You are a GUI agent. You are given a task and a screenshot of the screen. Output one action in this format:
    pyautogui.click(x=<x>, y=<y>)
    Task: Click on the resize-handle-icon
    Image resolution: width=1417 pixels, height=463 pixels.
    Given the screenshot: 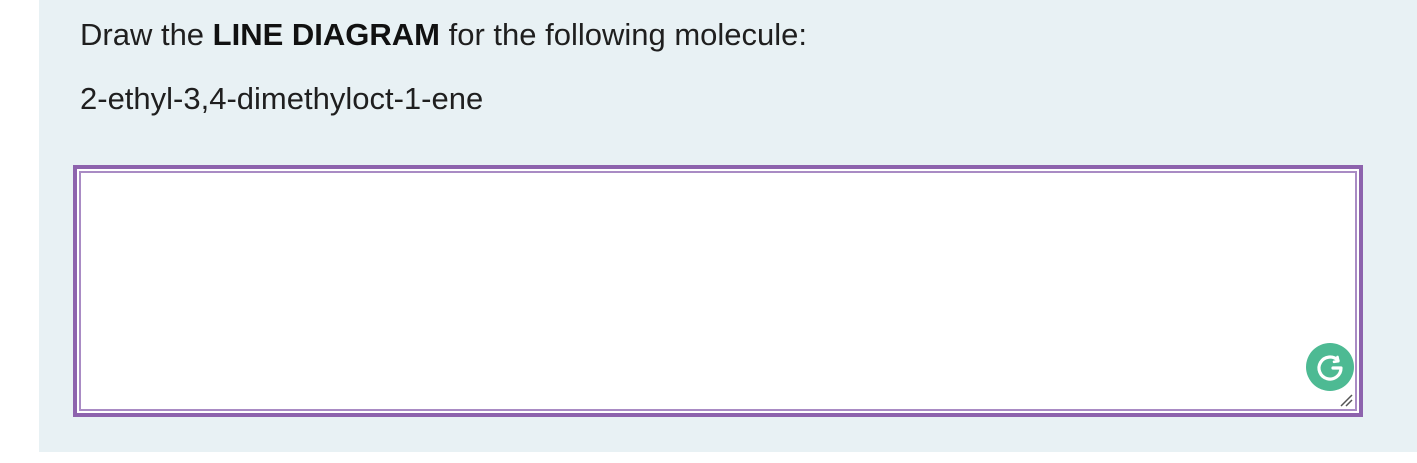 What is the action you would take?
    pyautogui.click(x=1346, y=400)
    